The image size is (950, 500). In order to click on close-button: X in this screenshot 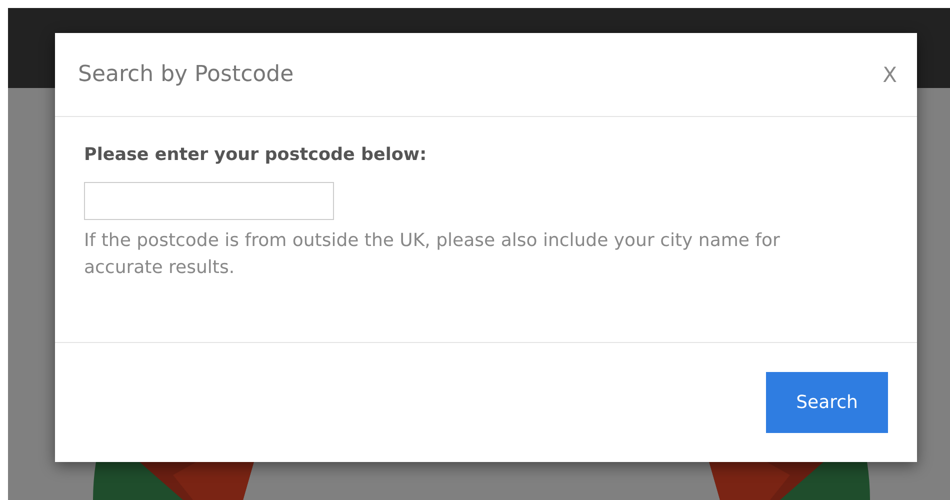, I will do `click(889, 74)`.